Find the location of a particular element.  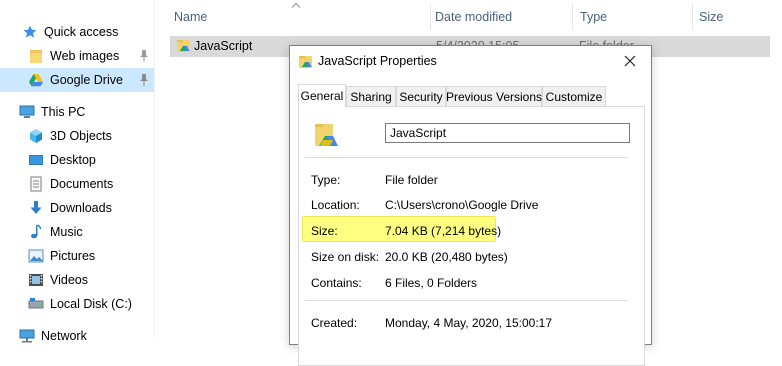

desktop-icon is located at coordinates (36, 160).